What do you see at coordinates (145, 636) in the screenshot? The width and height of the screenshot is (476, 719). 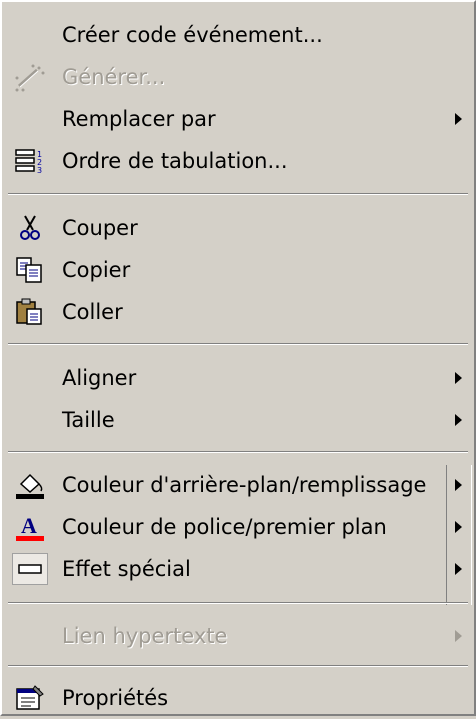 I see `menu-item-label: Lien hypertexte` at bounding box center [145, 636].